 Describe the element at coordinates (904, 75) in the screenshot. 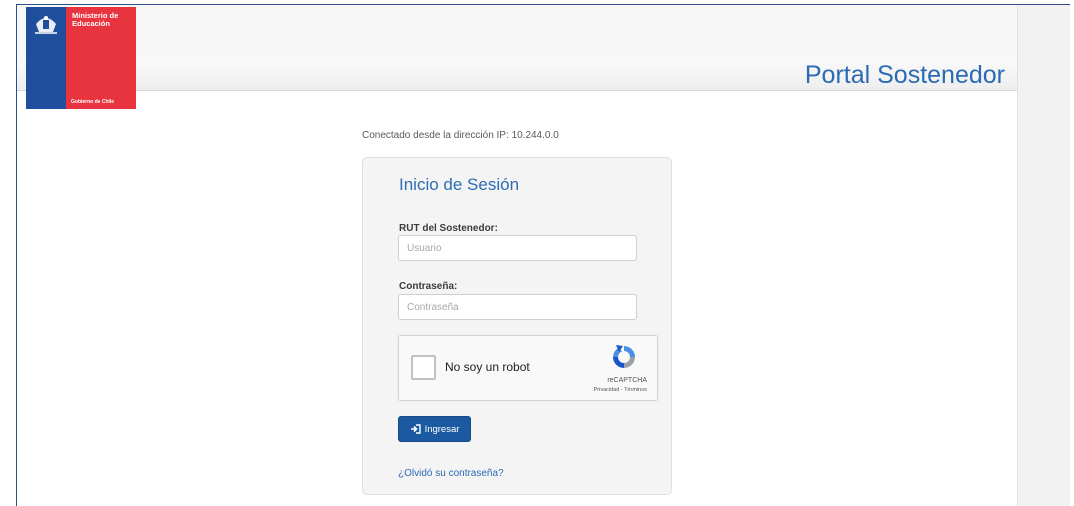

I see `portal-title: Portal Sostenedor` at that location.